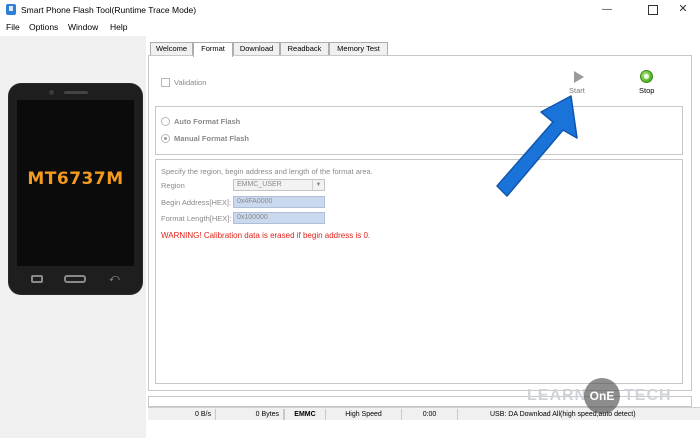 This screenshot has height=438, width=700. Describe the element at coordinates (646, 90) in the screenshot. I see `stop-label: Stop` at that location.